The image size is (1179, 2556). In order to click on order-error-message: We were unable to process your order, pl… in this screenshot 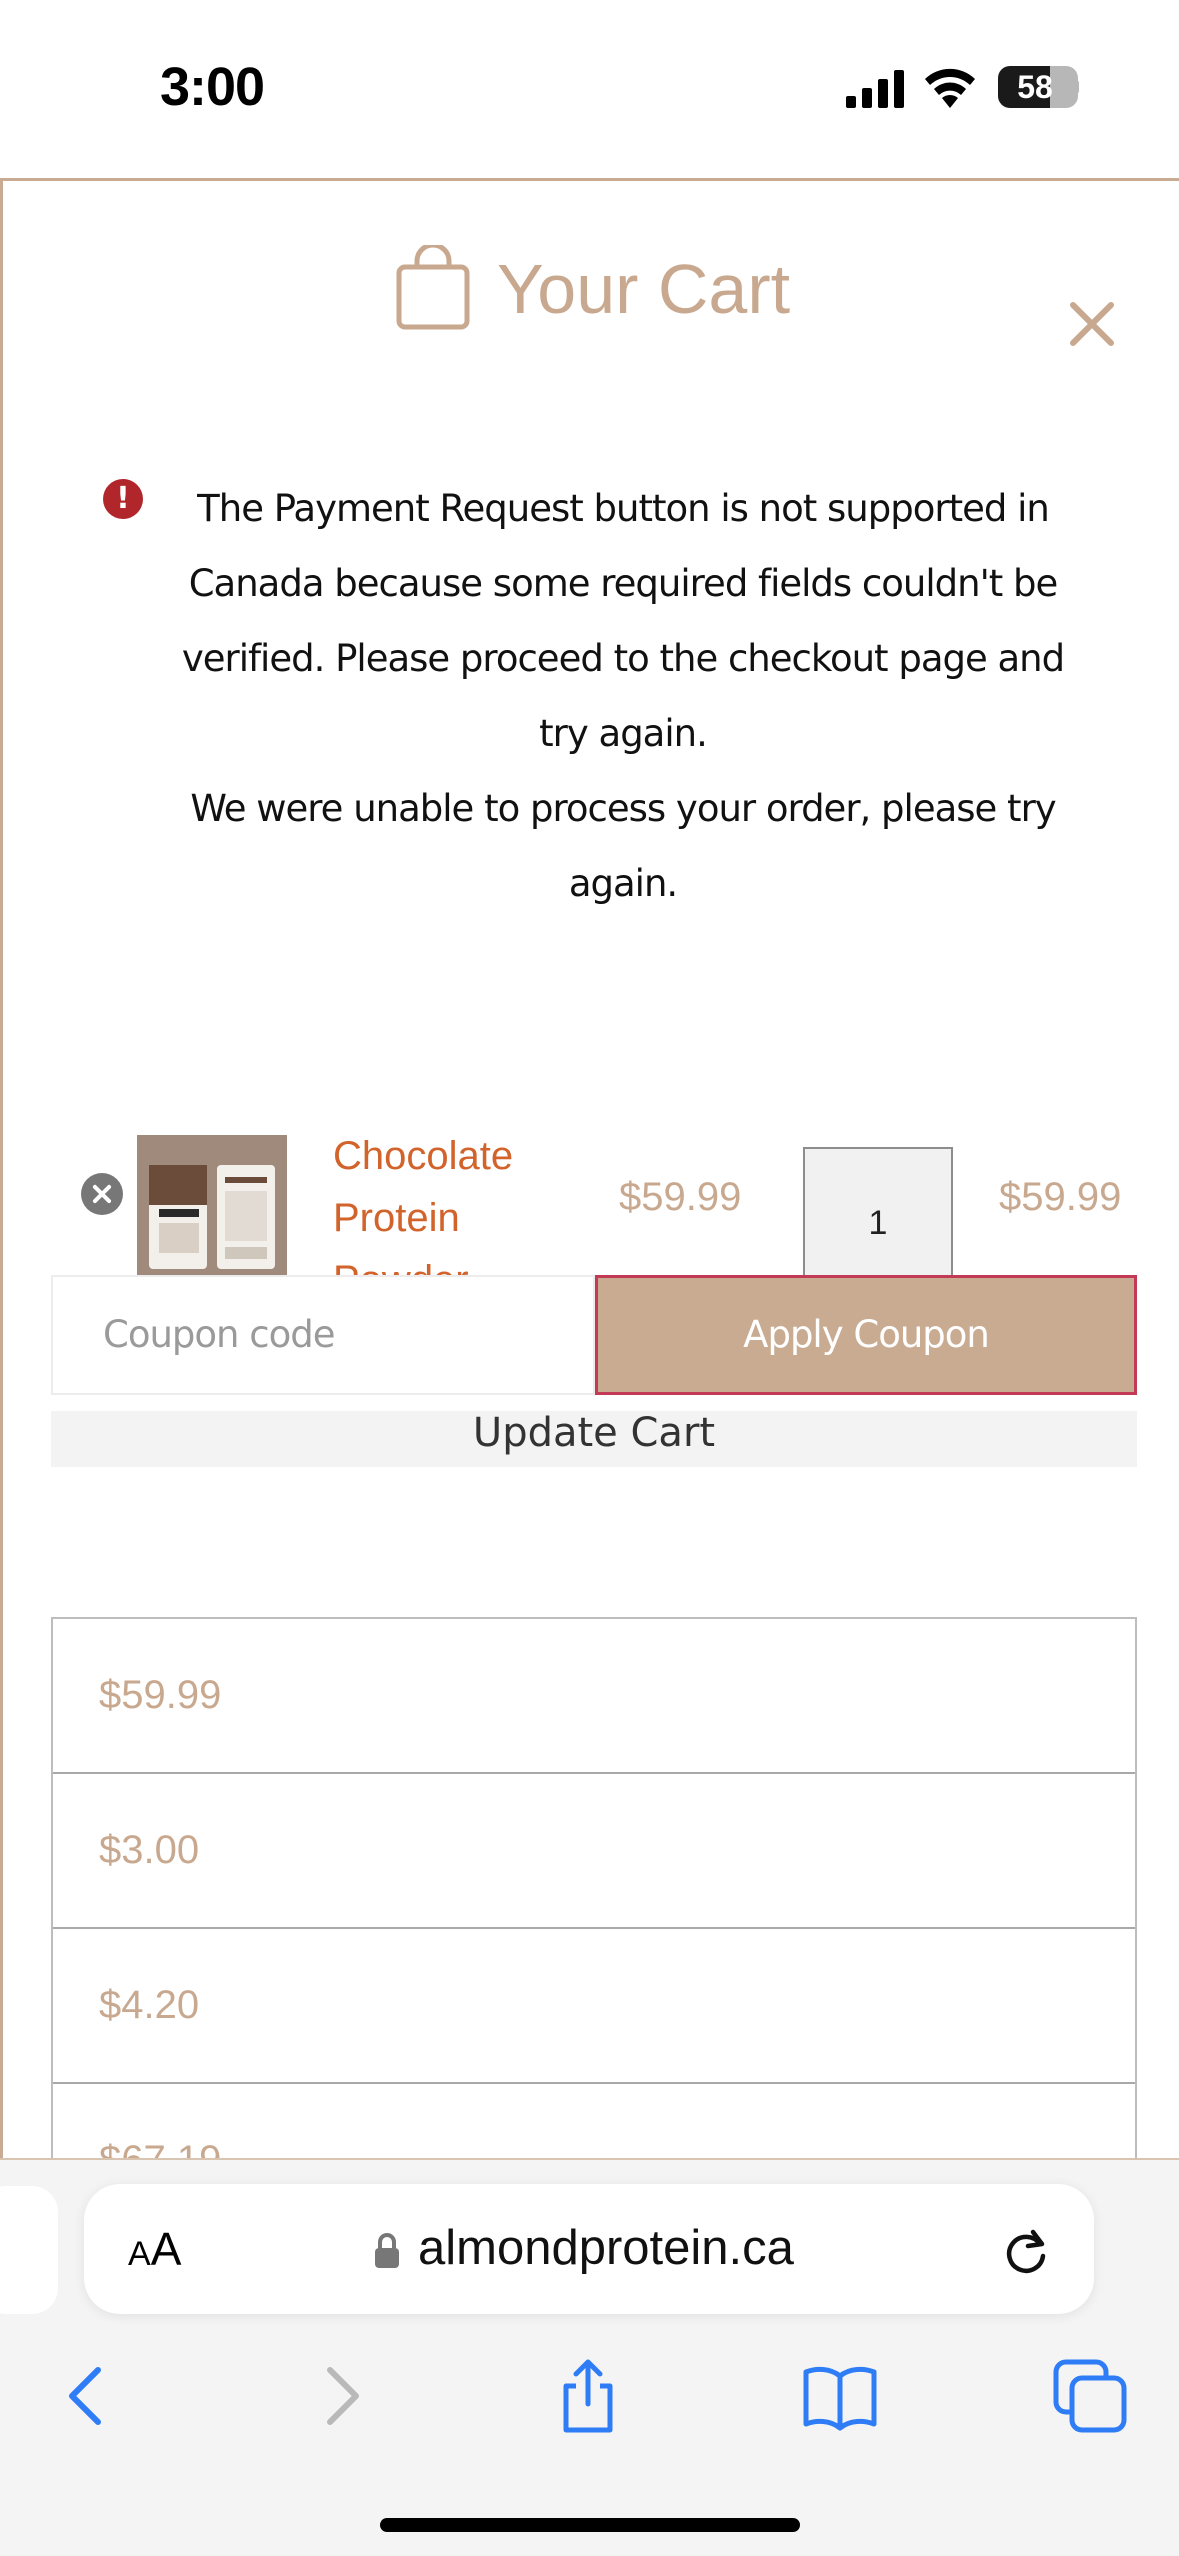, I will do `click(623, 846)`.